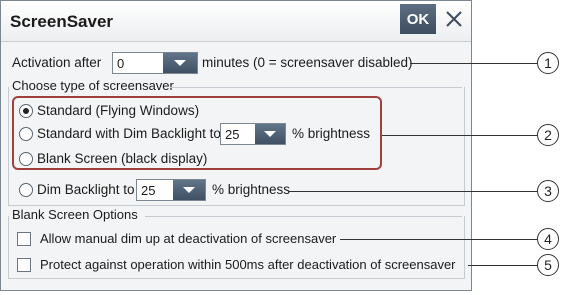  I want to click on radio-standard, so click(26, 111).